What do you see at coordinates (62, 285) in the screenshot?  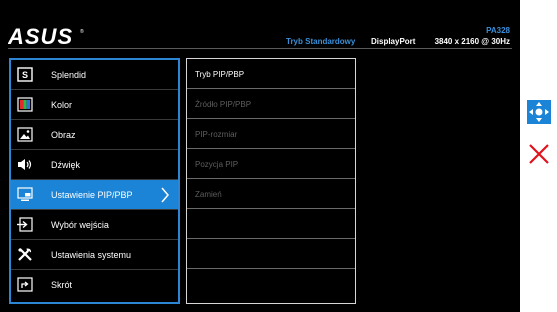 I see `menu-item-label: Skrót` at bounding box center [62, 285].